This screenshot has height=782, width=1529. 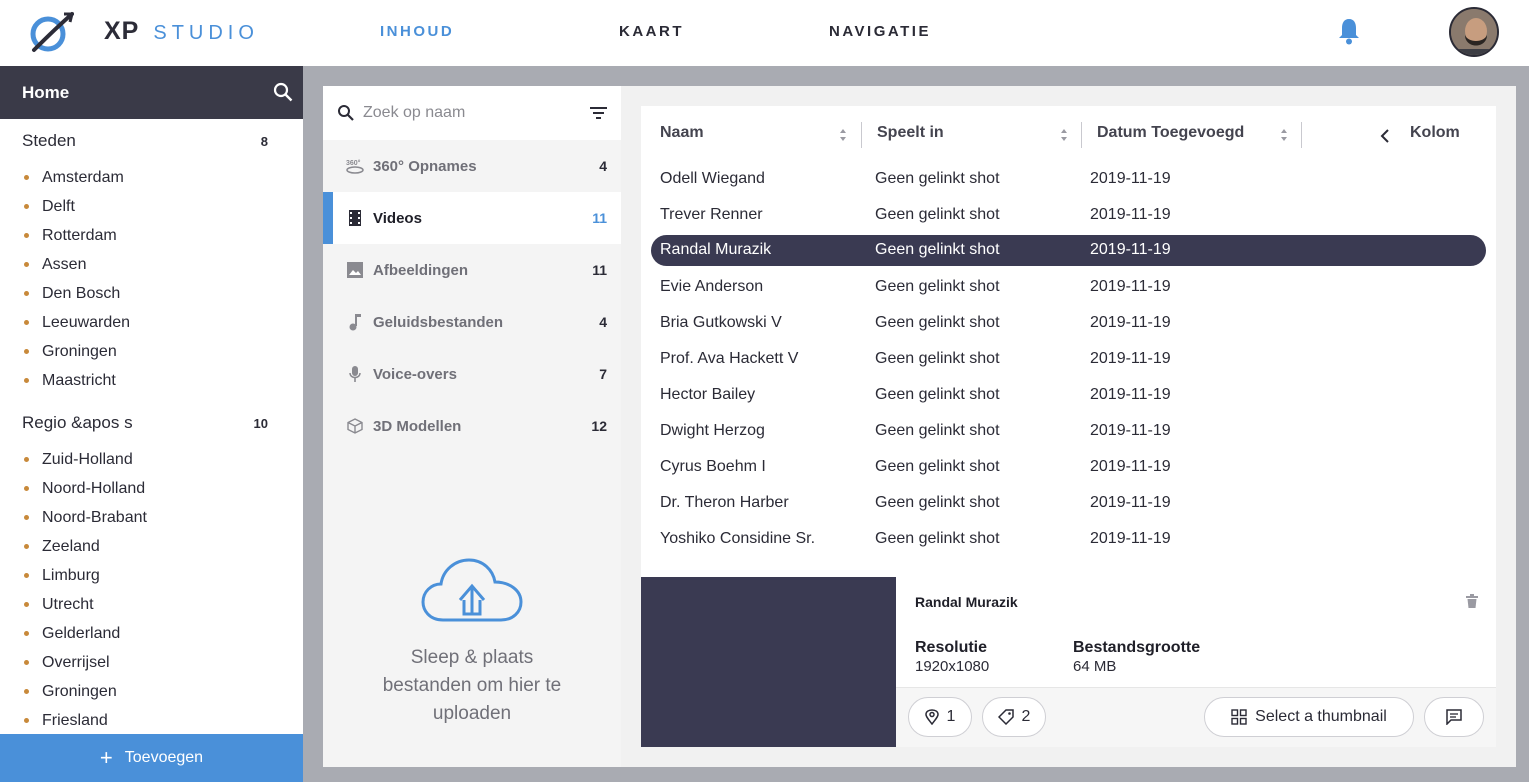 I want to click on tag-icon, so click(x=1005, y=717).